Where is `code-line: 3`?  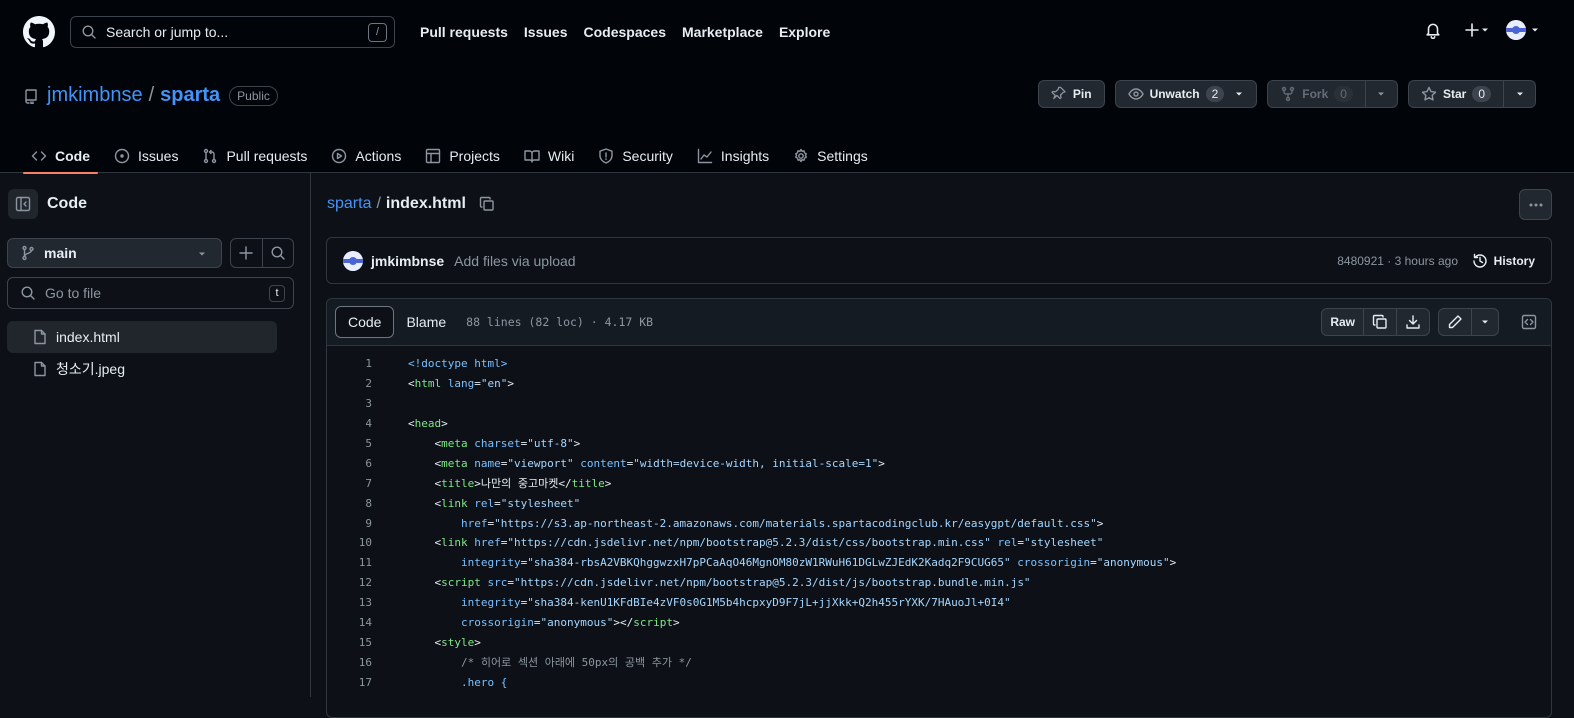 code-line: 3 is located at coordinates (939, 404).